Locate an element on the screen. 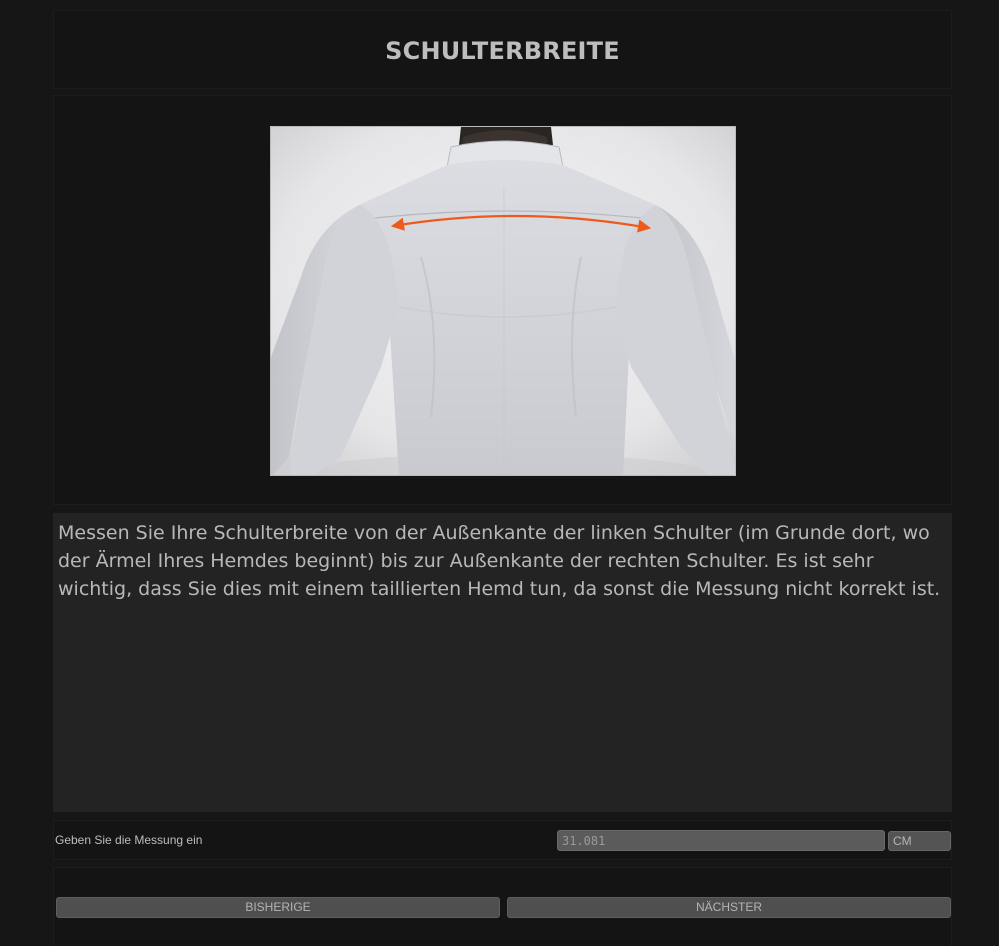  header-panel: SCHULTERBREITE is located at coordinates (502, 49).